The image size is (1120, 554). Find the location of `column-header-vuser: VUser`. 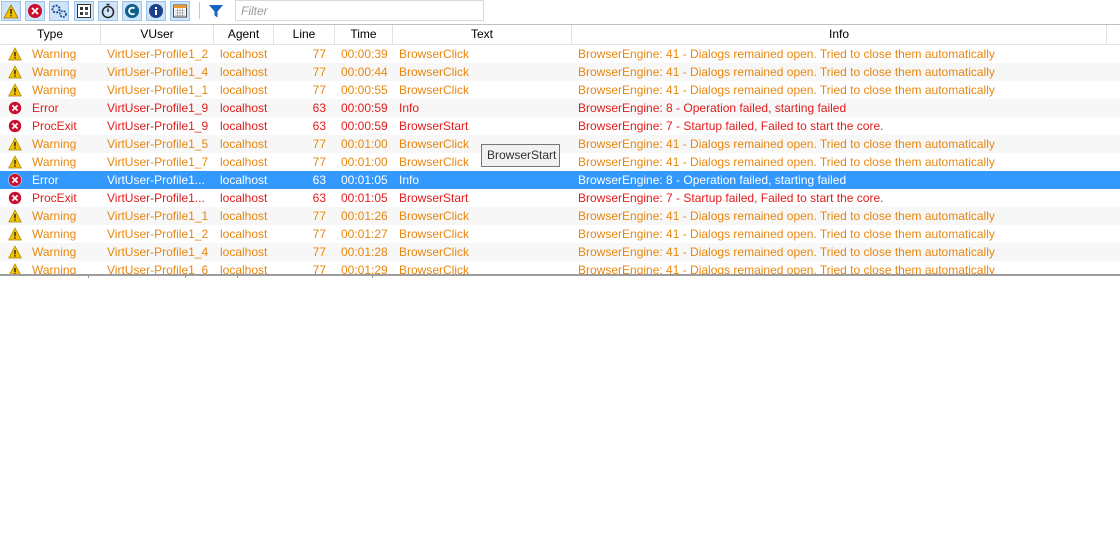

column-header-vuser: VUser is located at coordinates (157, 34).